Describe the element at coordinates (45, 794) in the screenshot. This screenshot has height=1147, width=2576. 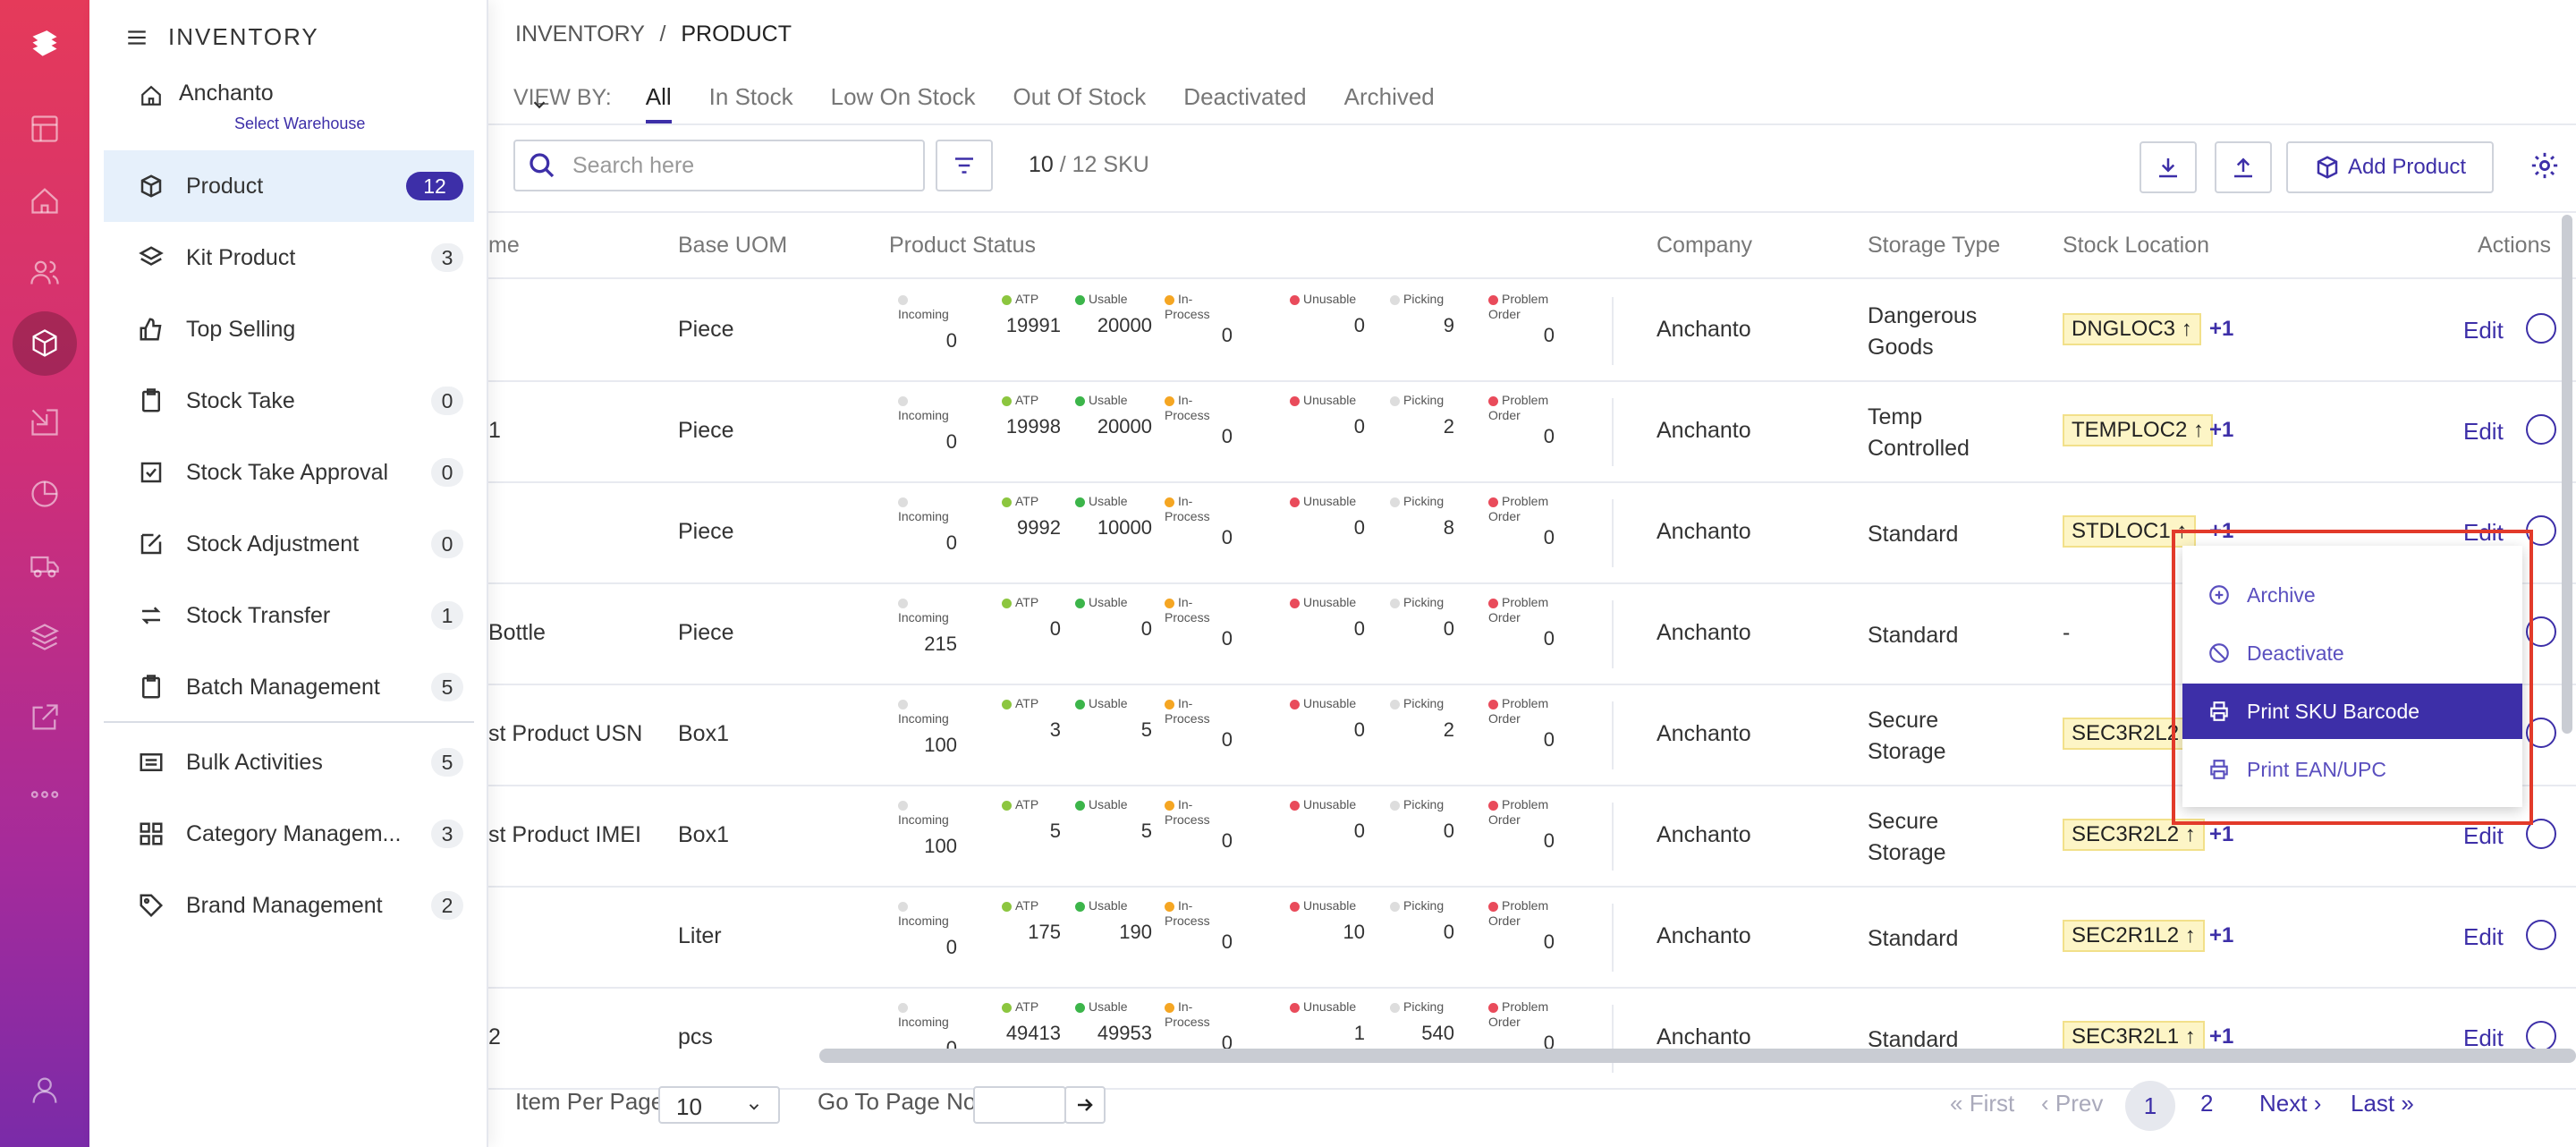
I see `more-icon` at that location.